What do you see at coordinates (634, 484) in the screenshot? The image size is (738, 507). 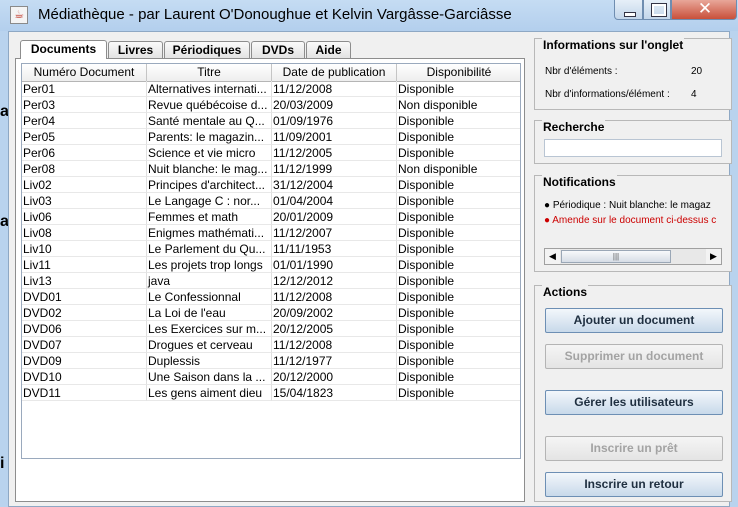 I see `register-return-button: Inscrire un retour` at bounding box center [634, 484].